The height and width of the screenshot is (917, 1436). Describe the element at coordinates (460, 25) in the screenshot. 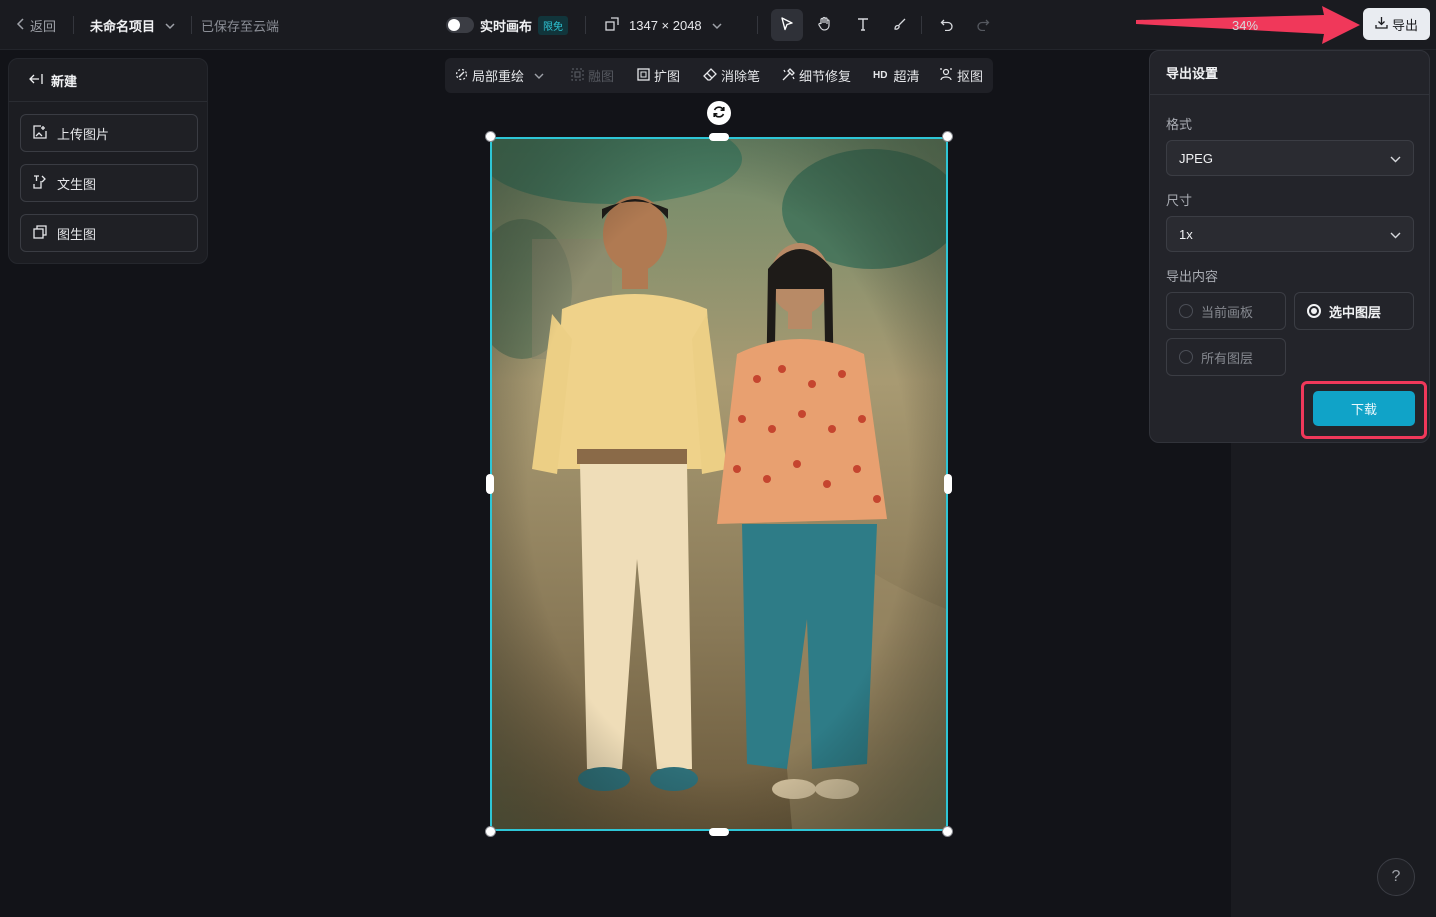

I see `toggle-switch` at that location.